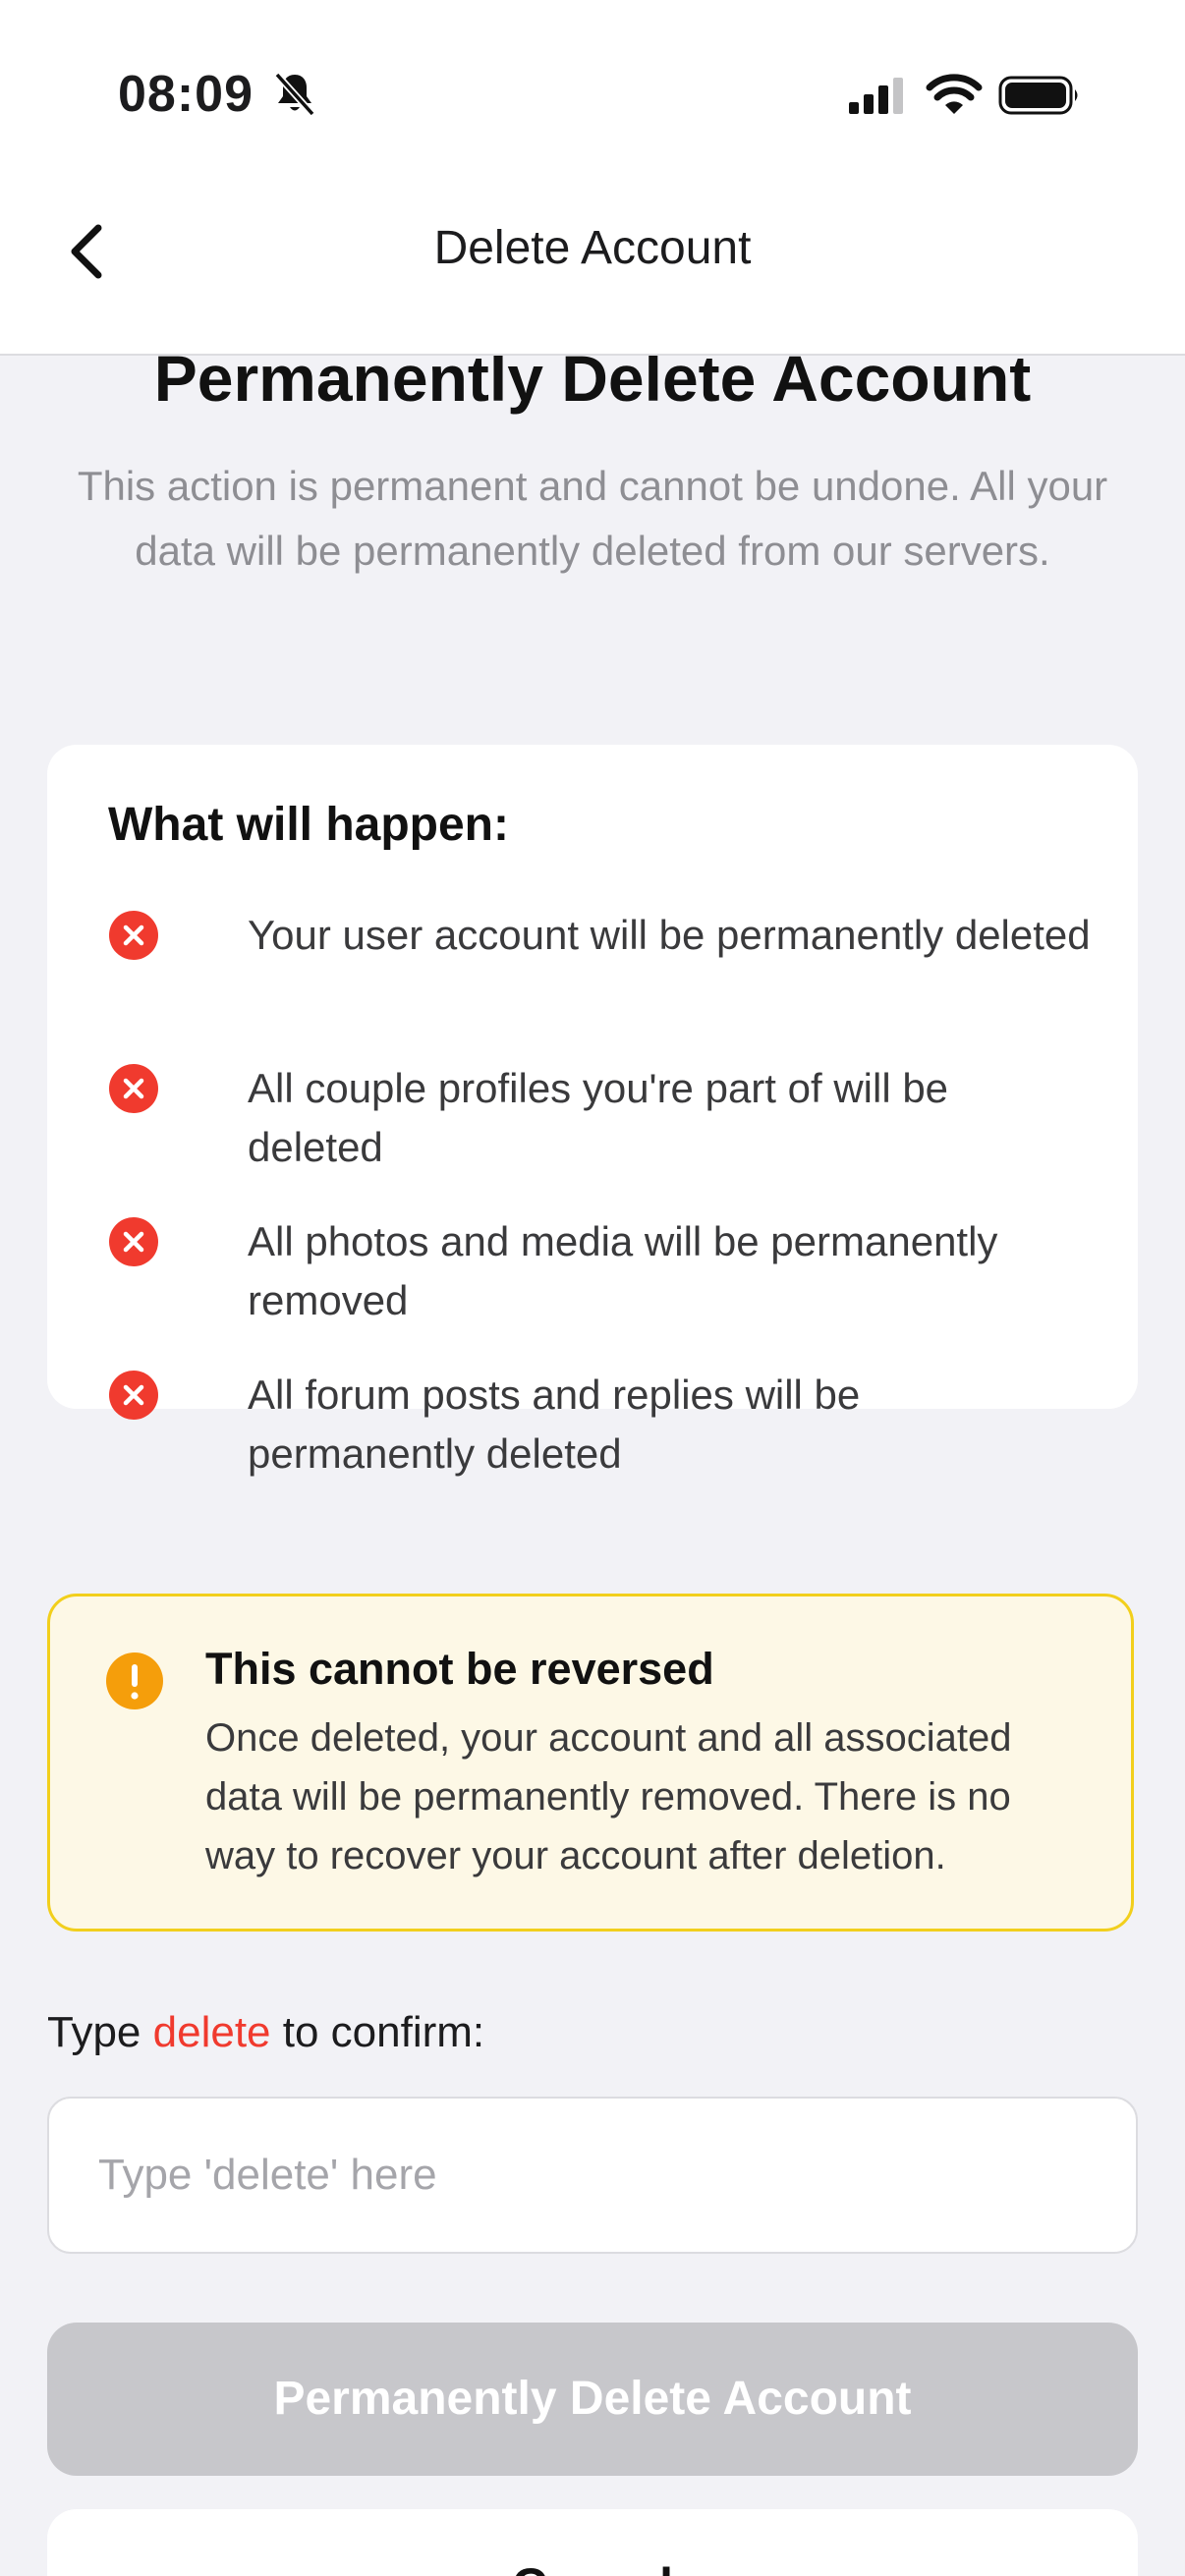 This screenshot has height=2576, width=1185. What do you see at coordinates (378, 2032) in the screenshot?
I see `confirm-label-suffix: to confirm:` at bounding box center [378, 2032].